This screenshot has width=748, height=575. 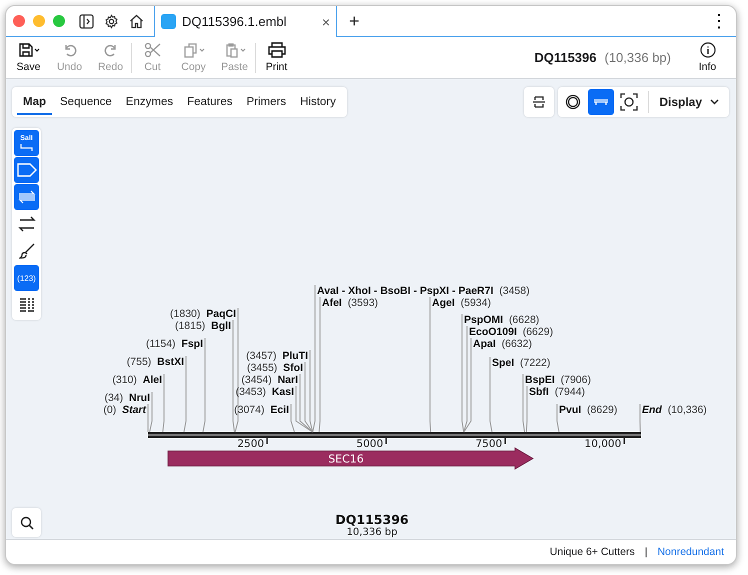 What do you see at coordinates (575, 380) in the screenshot?
I see `cut-position: (7906)` at bounding box center [575, 380].